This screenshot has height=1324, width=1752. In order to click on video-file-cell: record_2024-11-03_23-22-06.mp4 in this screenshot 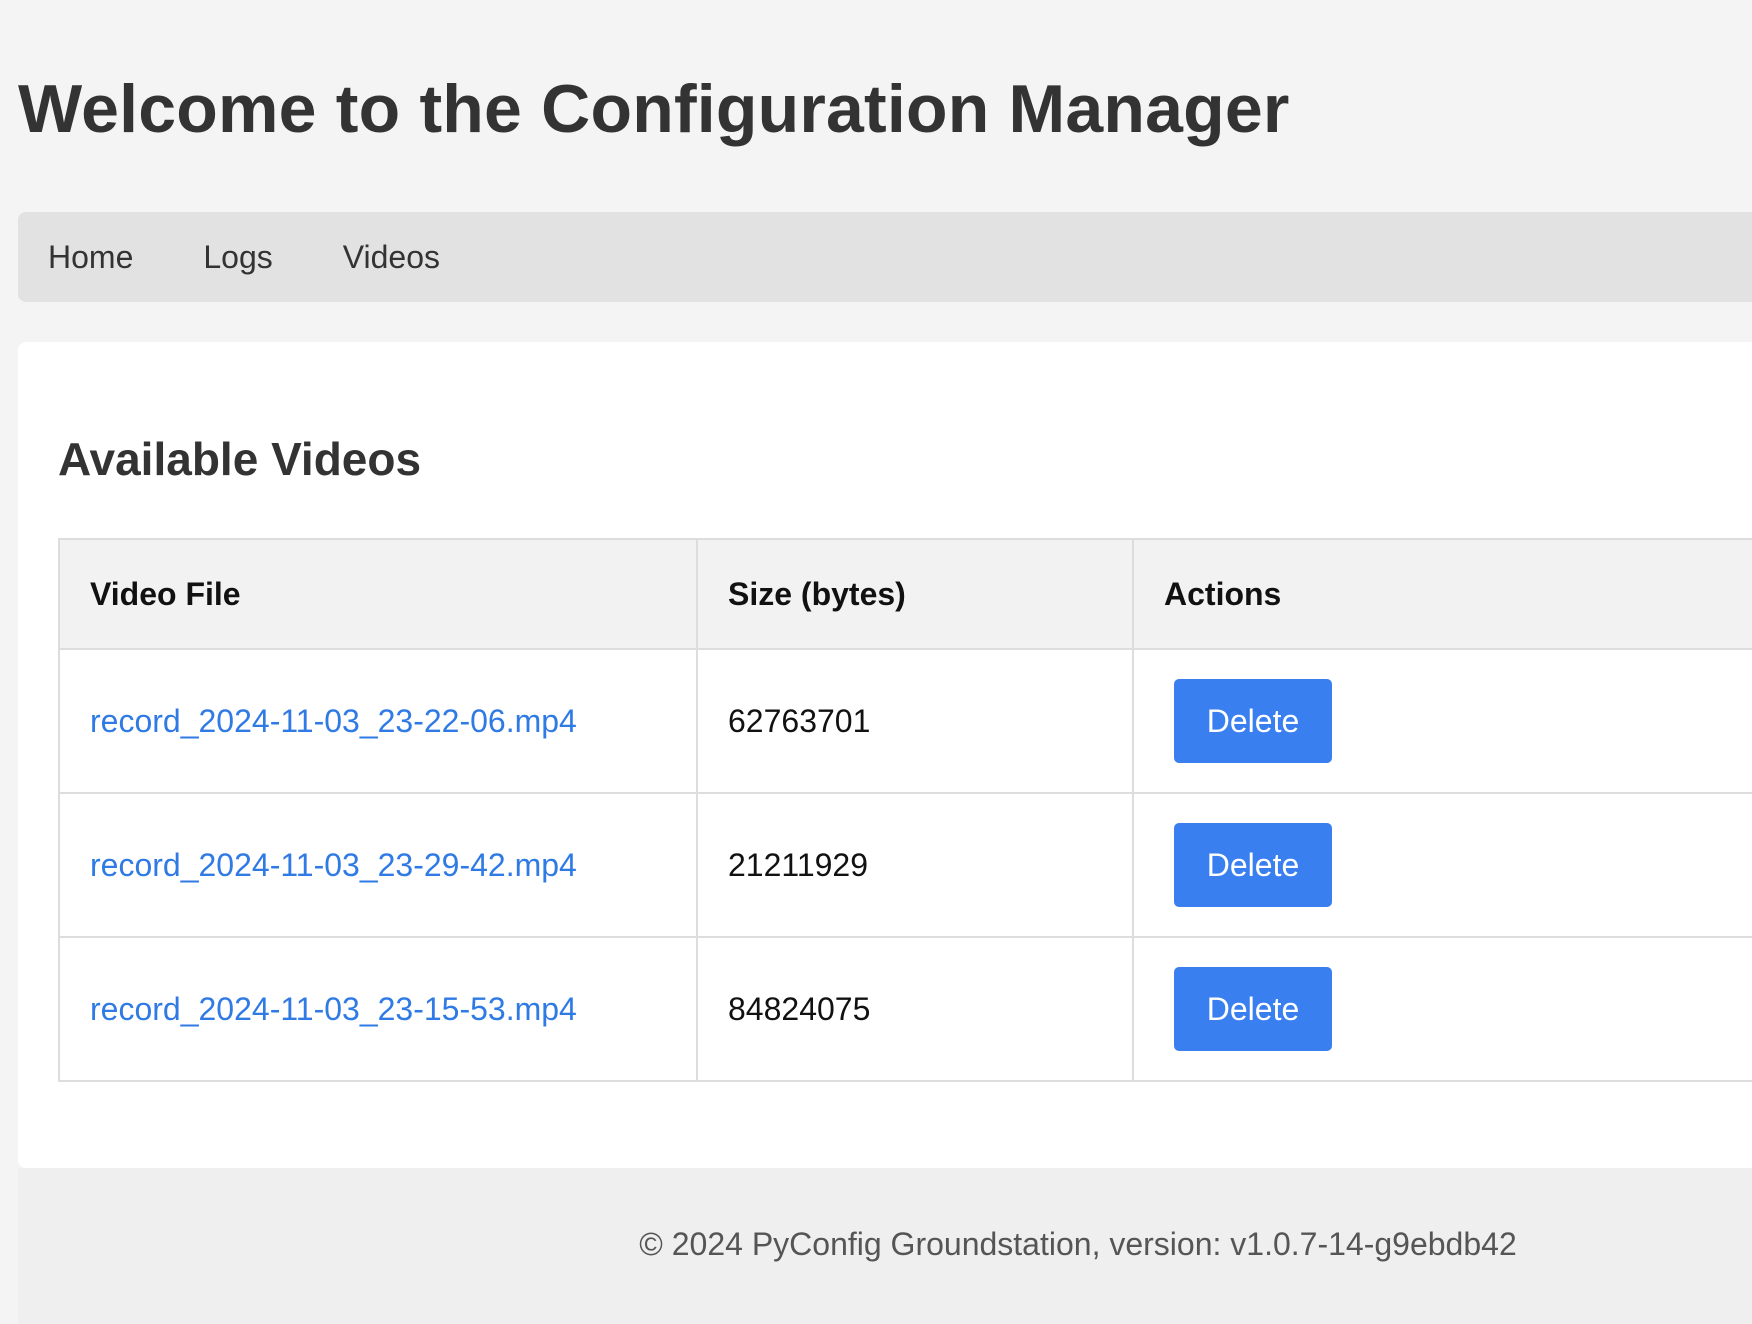, I will do `click(378, 721)`.